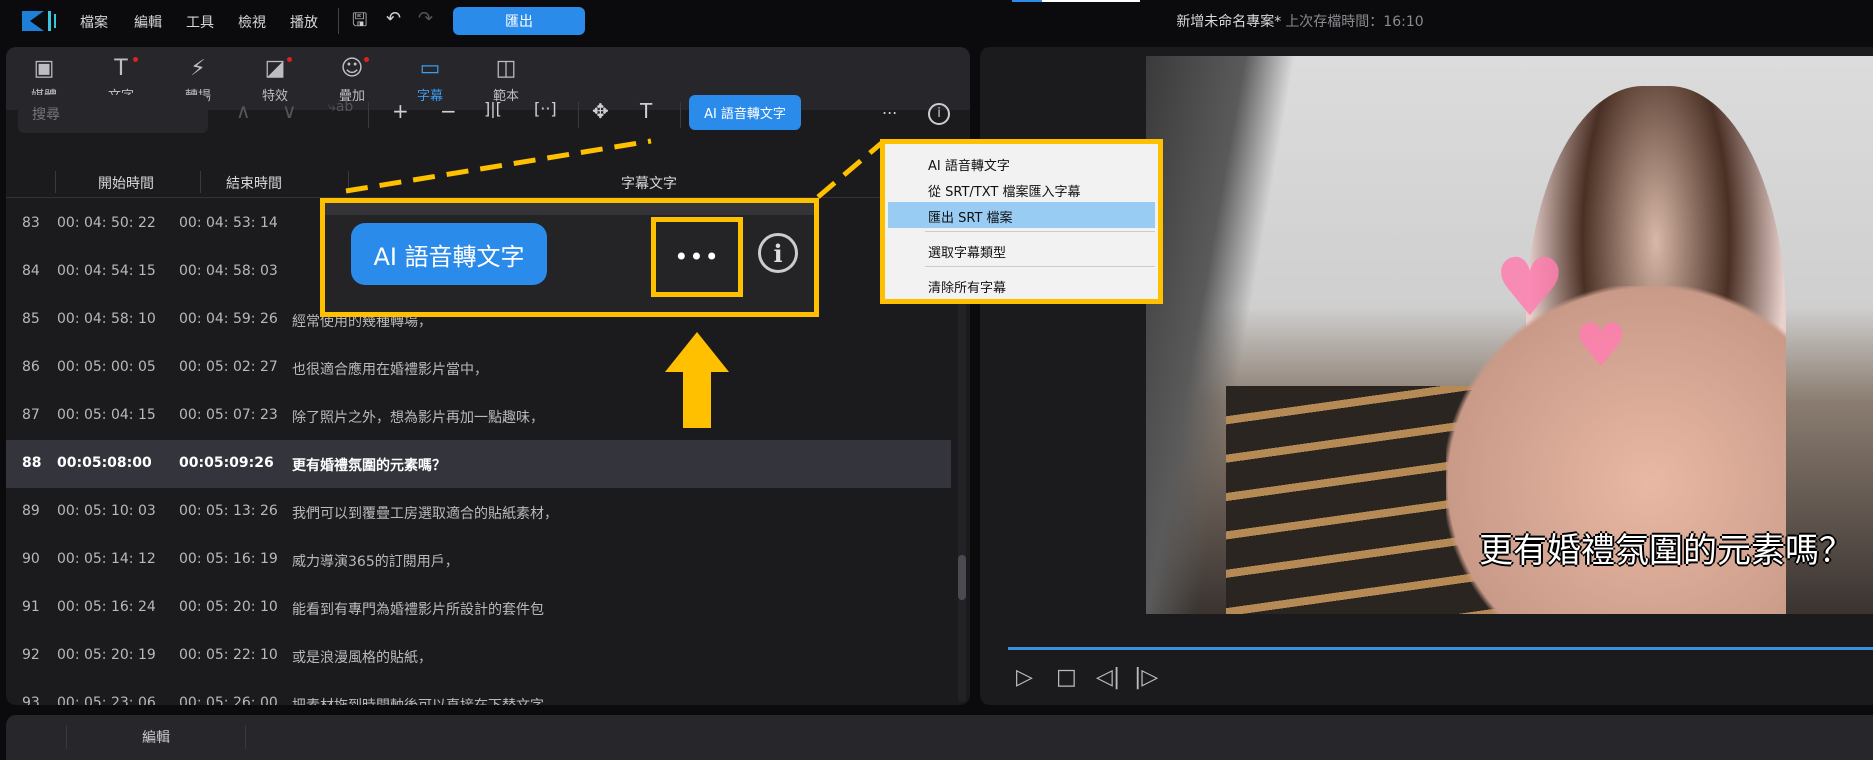 This screenshot has height=760, width=1873. Describe the element at coordinates (1021, 250) in the screenshot. I see `menu-item-select-subtitle-type: 選取字幕類型` at that location.